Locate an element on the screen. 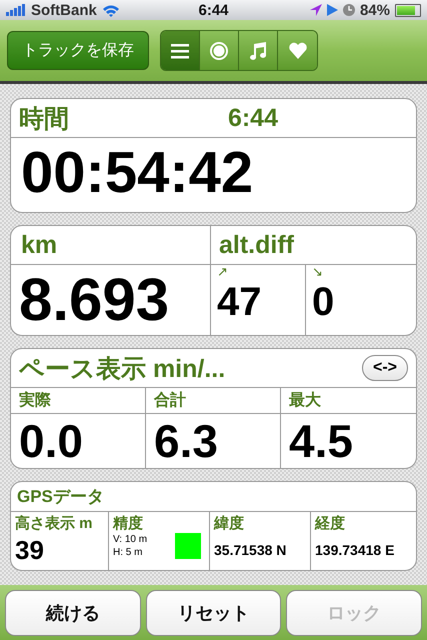 The image size is (427, 640). clock-icon is located at coordinates (348, 10).